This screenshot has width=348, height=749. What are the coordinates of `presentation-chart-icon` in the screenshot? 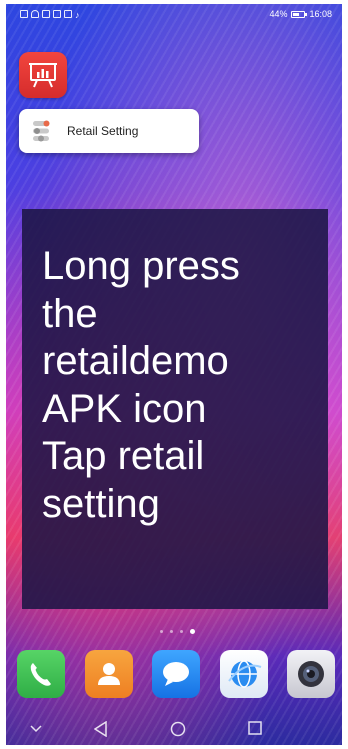 It's located at (43, 75).